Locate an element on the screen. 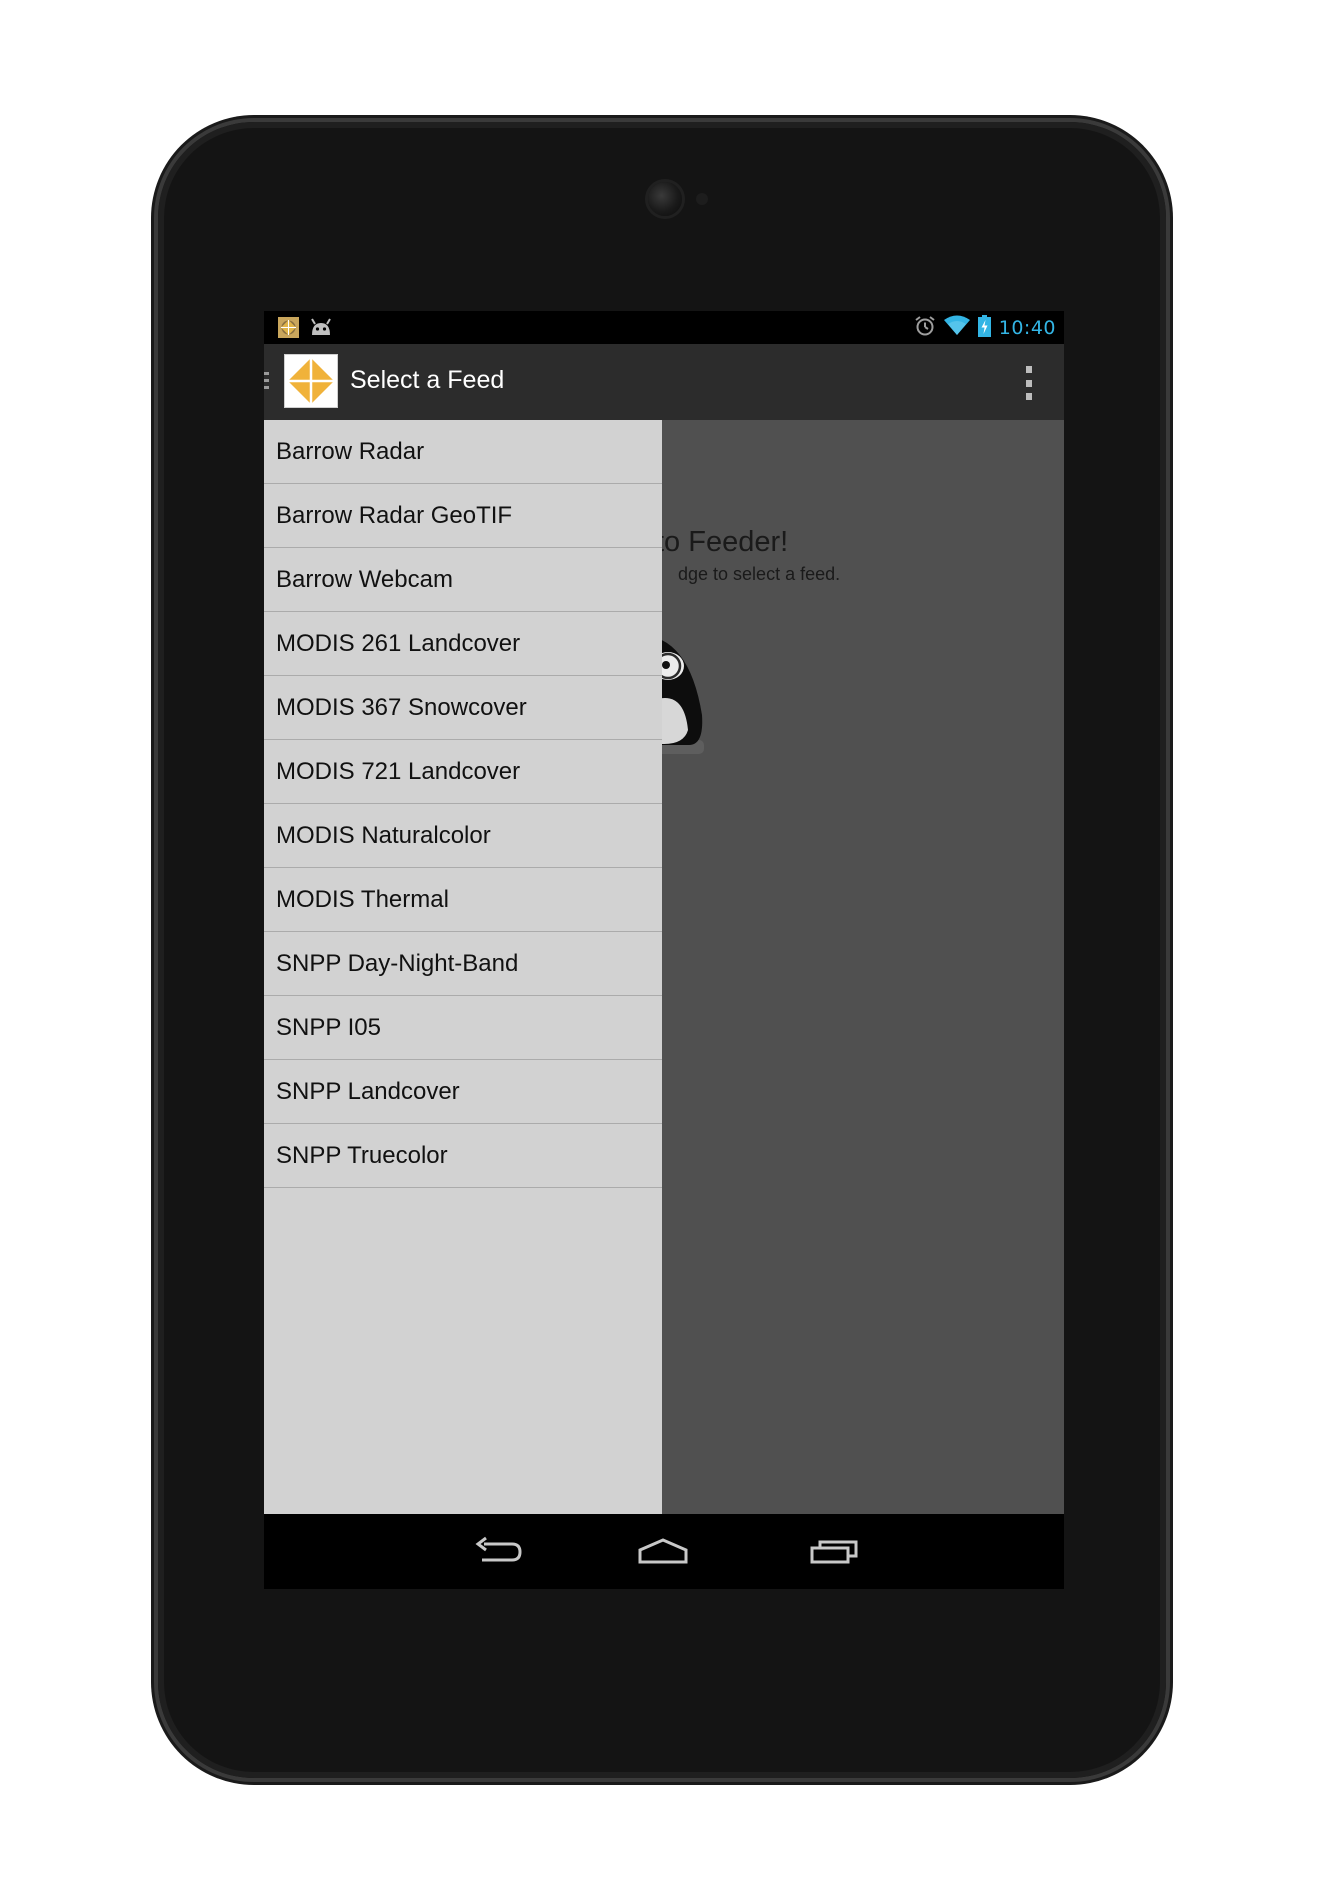 This screenshot has height=1902, width=1334. drawer-indicator-icon is located at coordinates (267, 383).